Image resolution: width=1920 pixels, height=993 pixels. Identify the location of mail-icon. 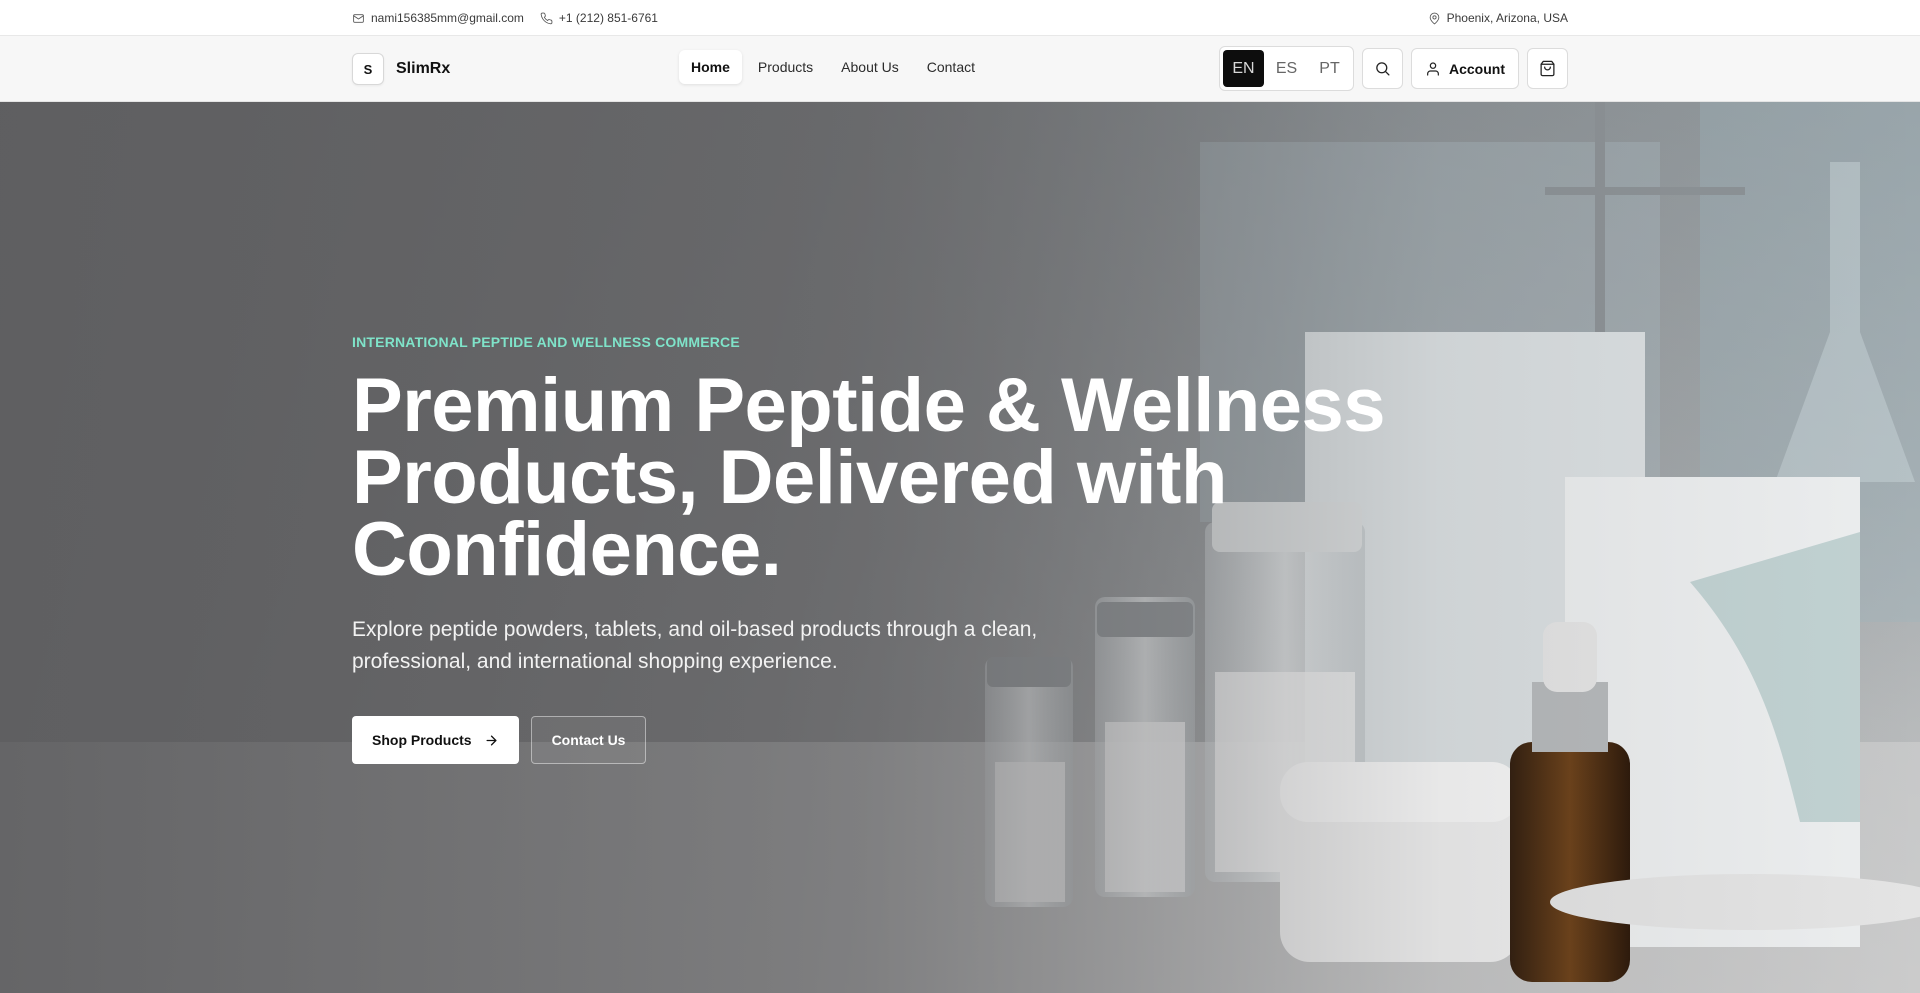
(358, 18).